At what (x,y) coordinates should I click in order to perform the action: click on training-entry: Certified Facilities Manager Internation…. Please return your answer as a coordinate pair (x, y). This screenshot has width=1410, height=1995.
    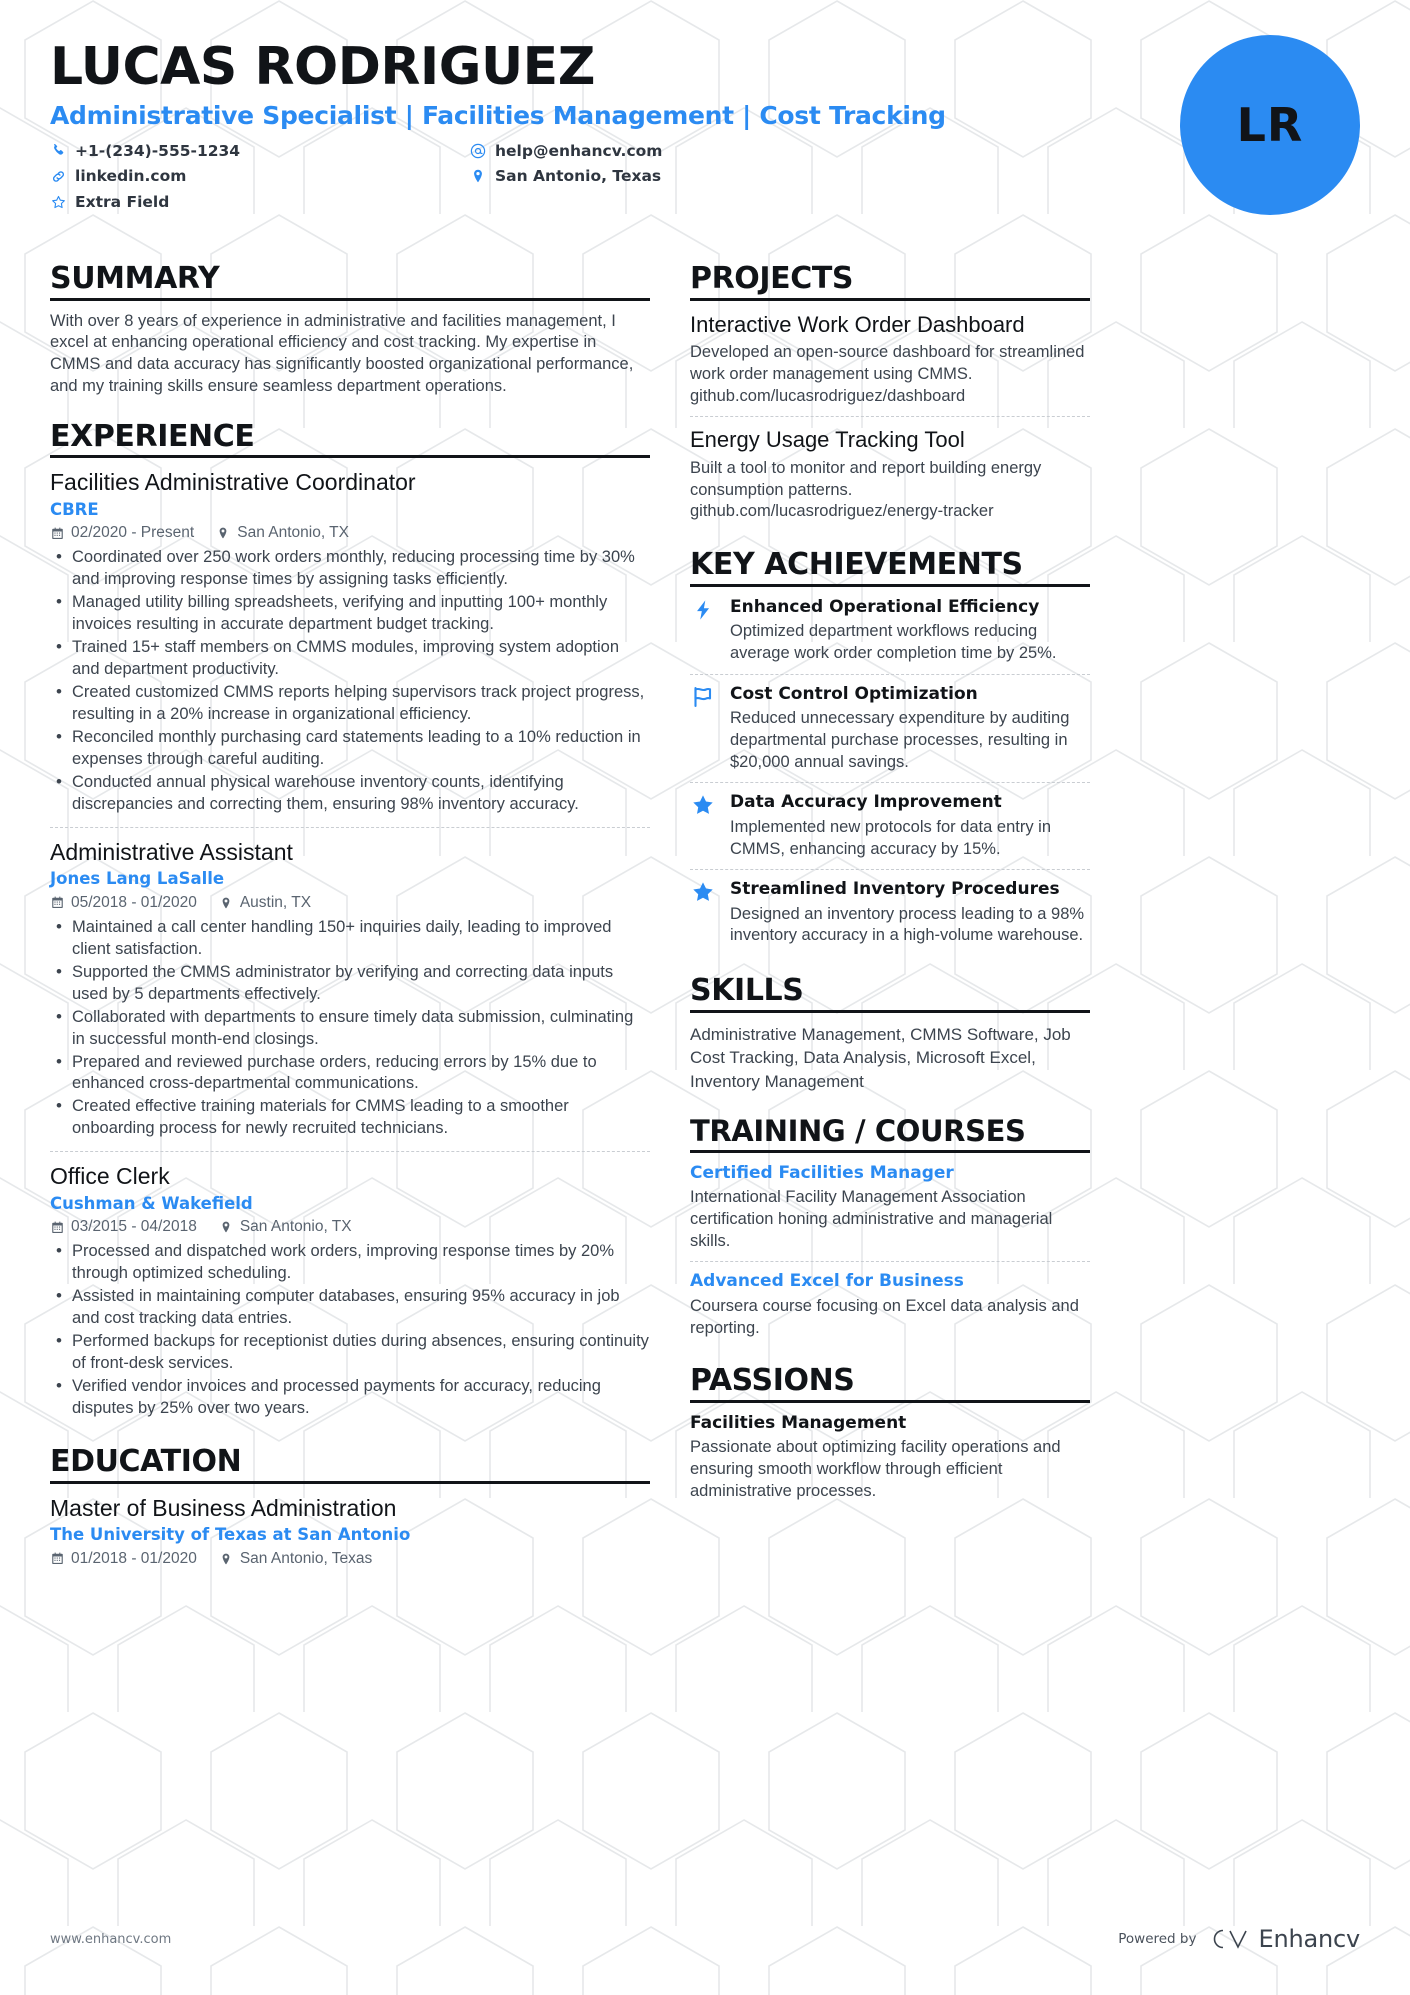
    Looking at the image, I should click on (890, 1212).